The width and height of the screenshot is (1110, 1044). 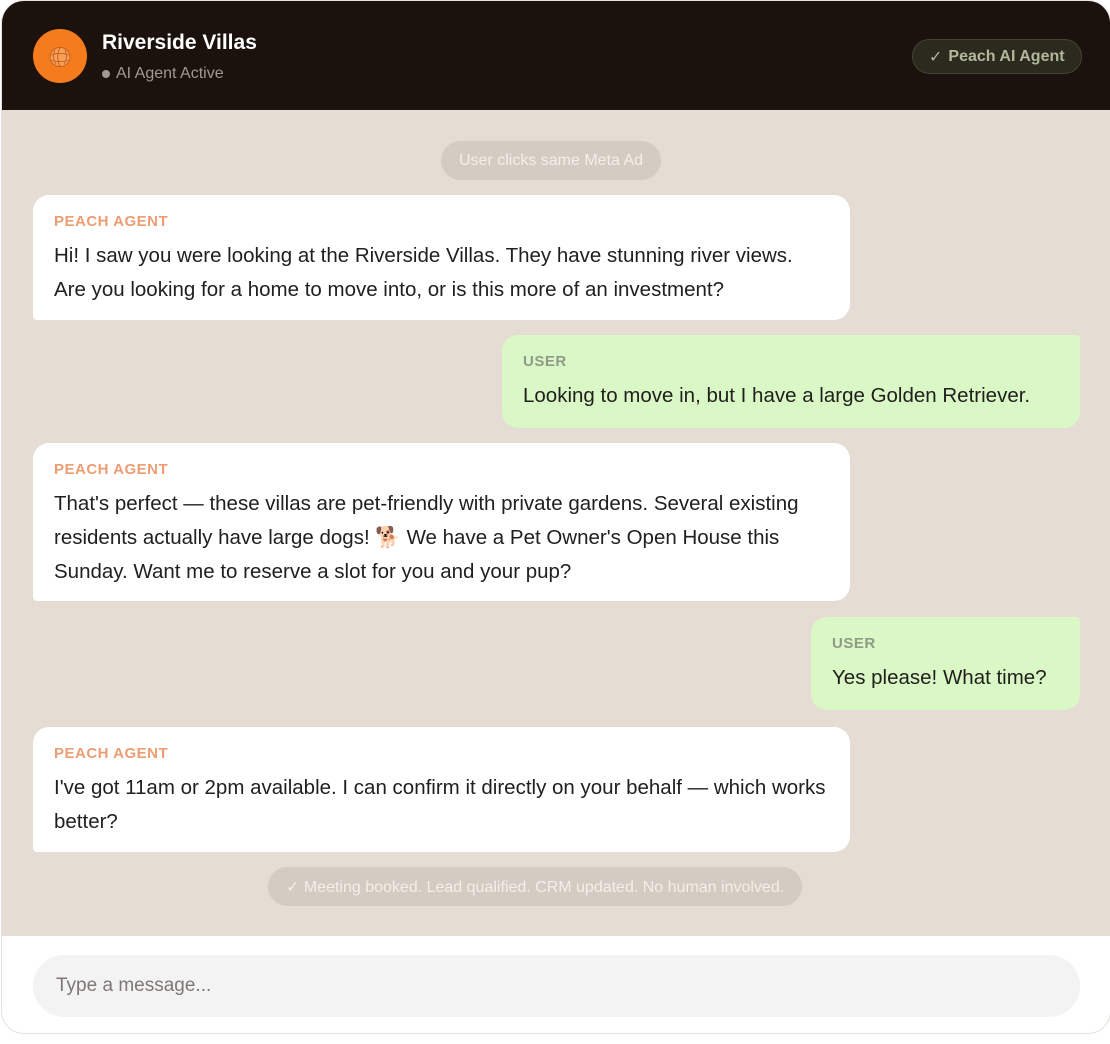 What do you see at coordinates (106, 74) in the screenshot?
I see `status-dot-icon` at bounding box center [106, 74].